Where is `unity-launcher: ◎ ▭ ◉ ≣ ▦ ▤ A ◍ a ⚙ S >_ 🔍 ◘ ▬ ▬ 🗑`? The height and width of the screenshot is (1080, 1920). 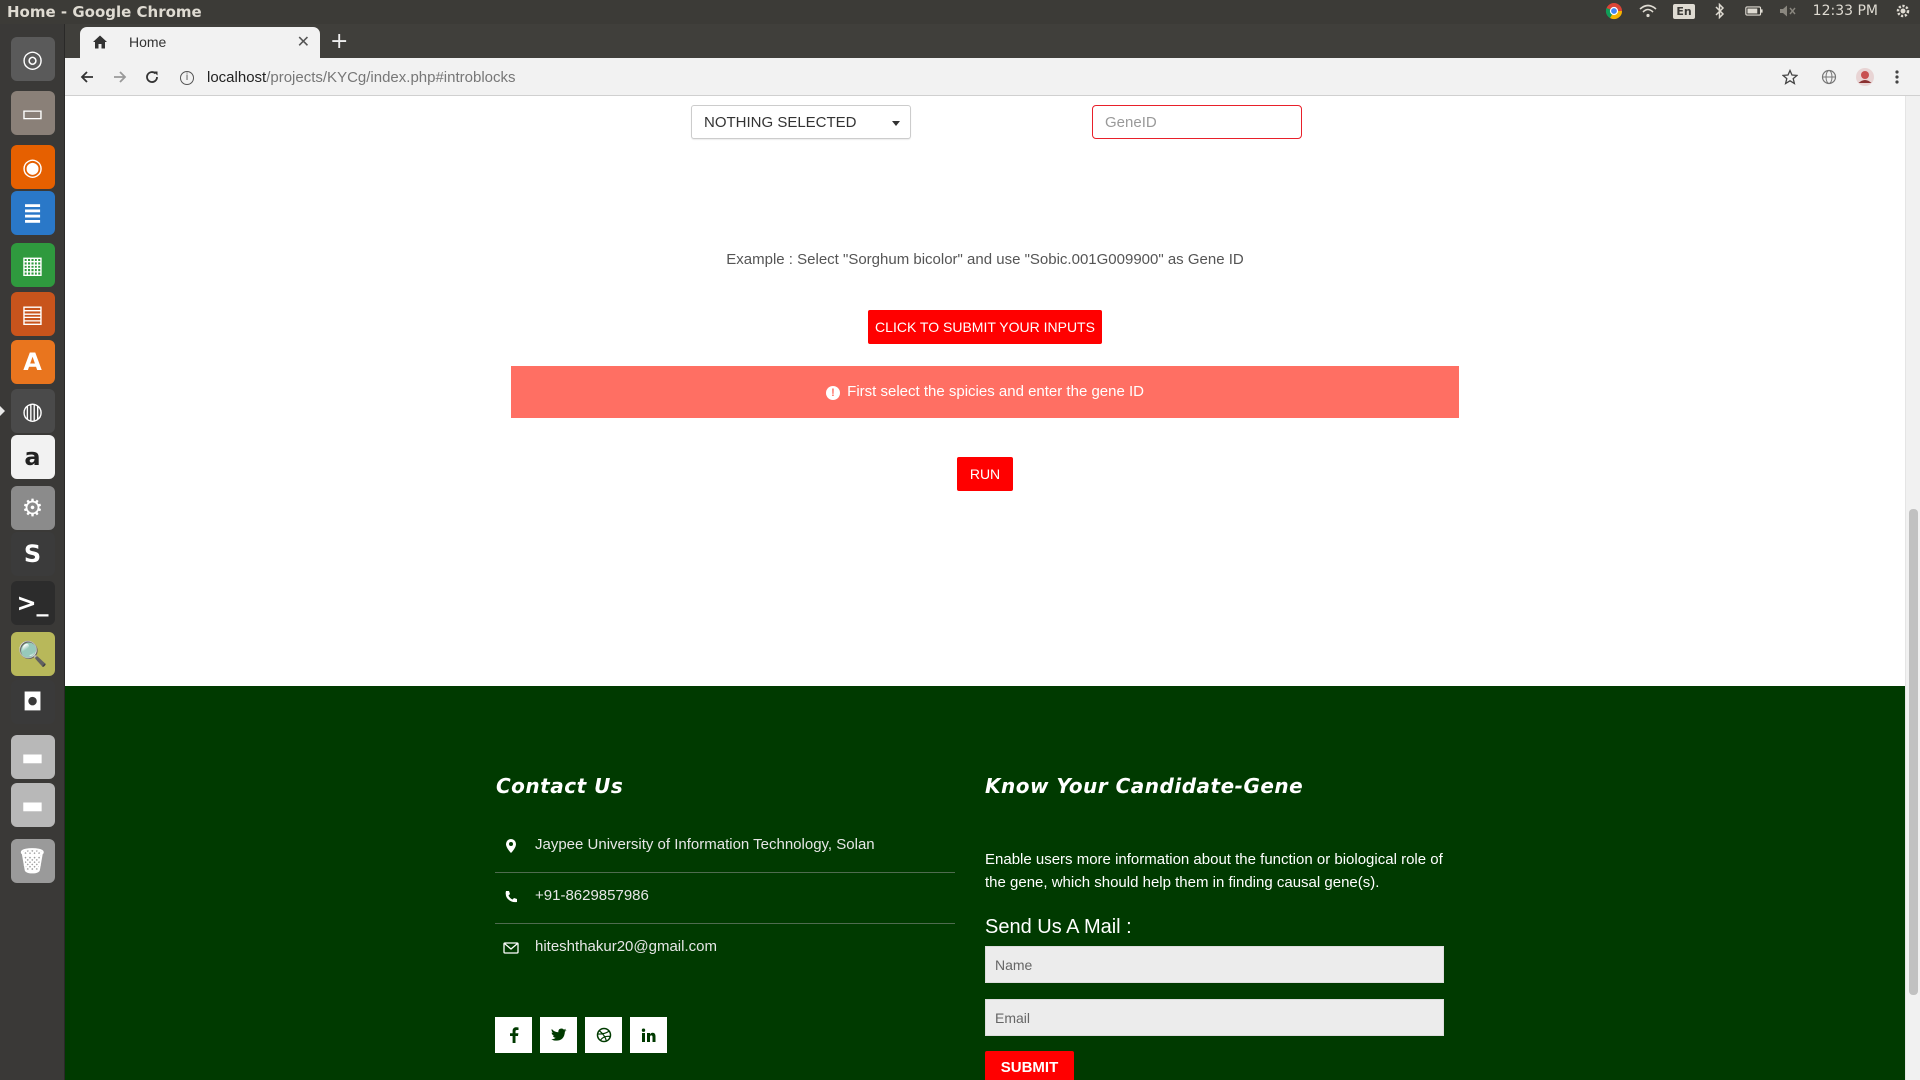
unity-launcher: ◎ ▭ ◉ ≣ ▦ ▤ A ◍ a ⚙ S >_ 🔍 ◘ ▬ ▬ 🗑 is located at coordinates (32, 552).